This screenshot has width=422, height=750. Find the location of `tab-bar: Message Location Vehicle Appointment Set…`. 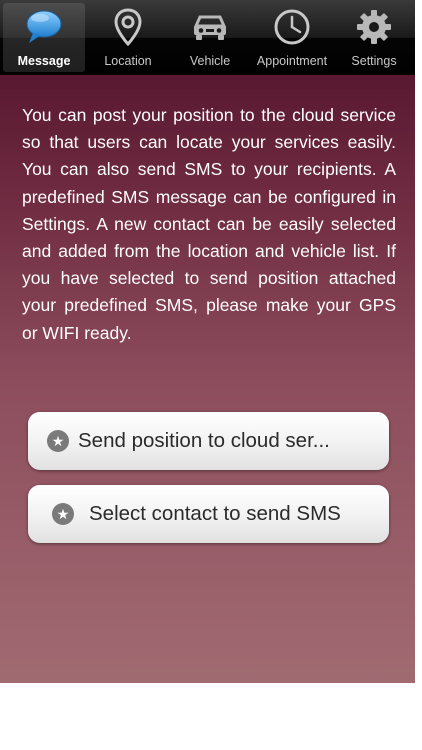

tab-bar: Message Location Vehicle Appointment Set… is located at coordinates (207, 37).